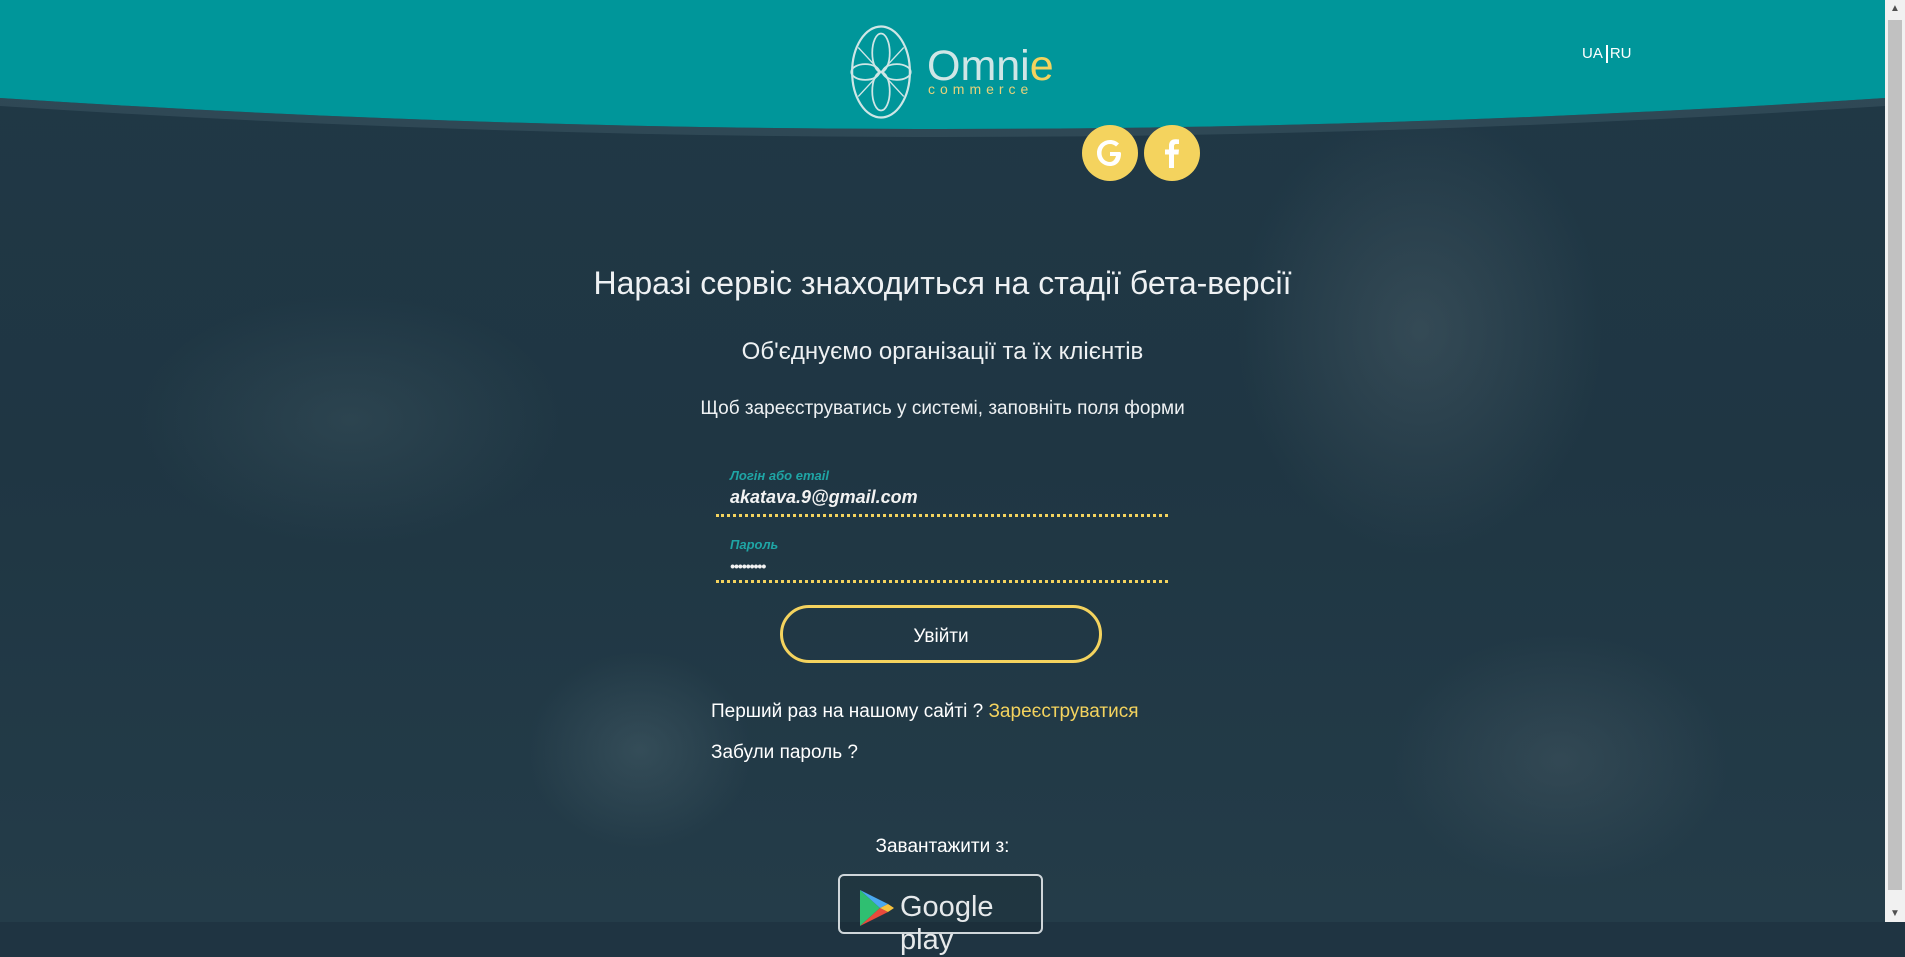 The height and width of the screenshot is (957, 1905). I want to click on lang-ru-link: RU, so click(1621, 53).